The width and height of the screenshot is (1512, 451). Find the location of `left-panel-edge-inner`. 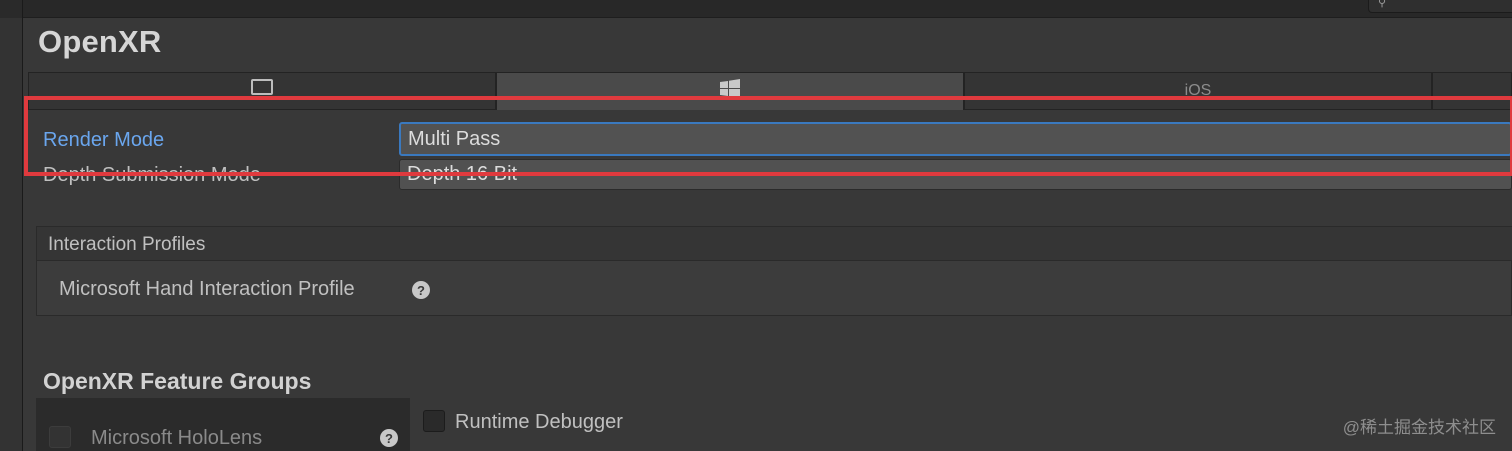

left-panel-edge-inner is located at coordinates (11, 234).